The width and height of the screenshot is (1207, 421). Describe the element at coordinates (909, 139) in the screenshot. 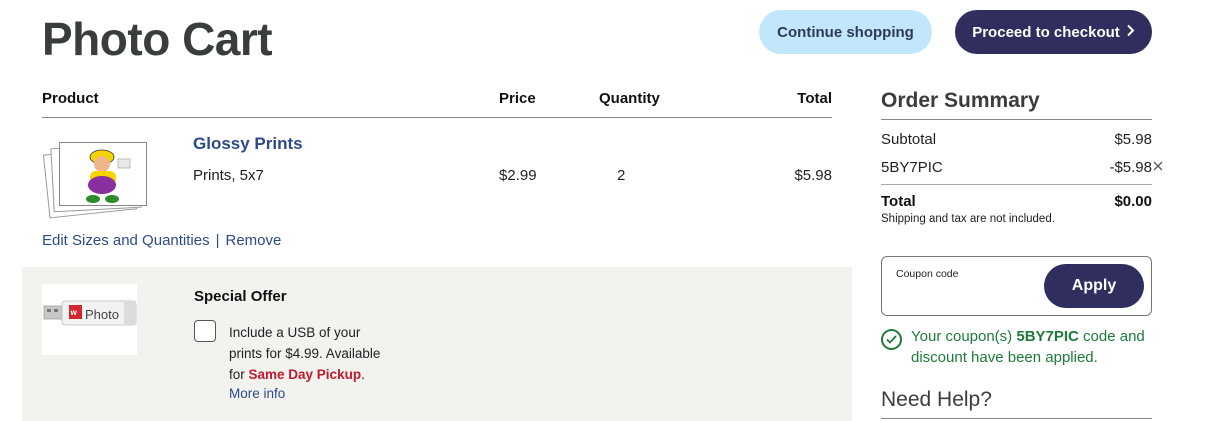

I see `subtotal-label: Subtotal` at that location.